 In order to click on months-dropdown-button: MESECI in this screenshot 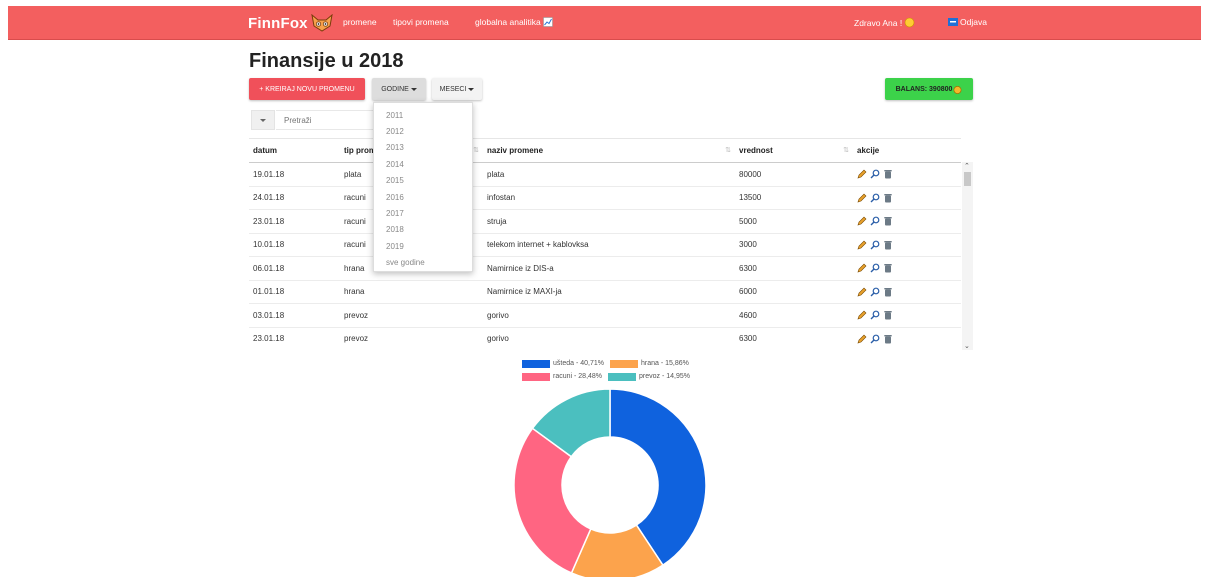, I will do `click(457, 89)`.